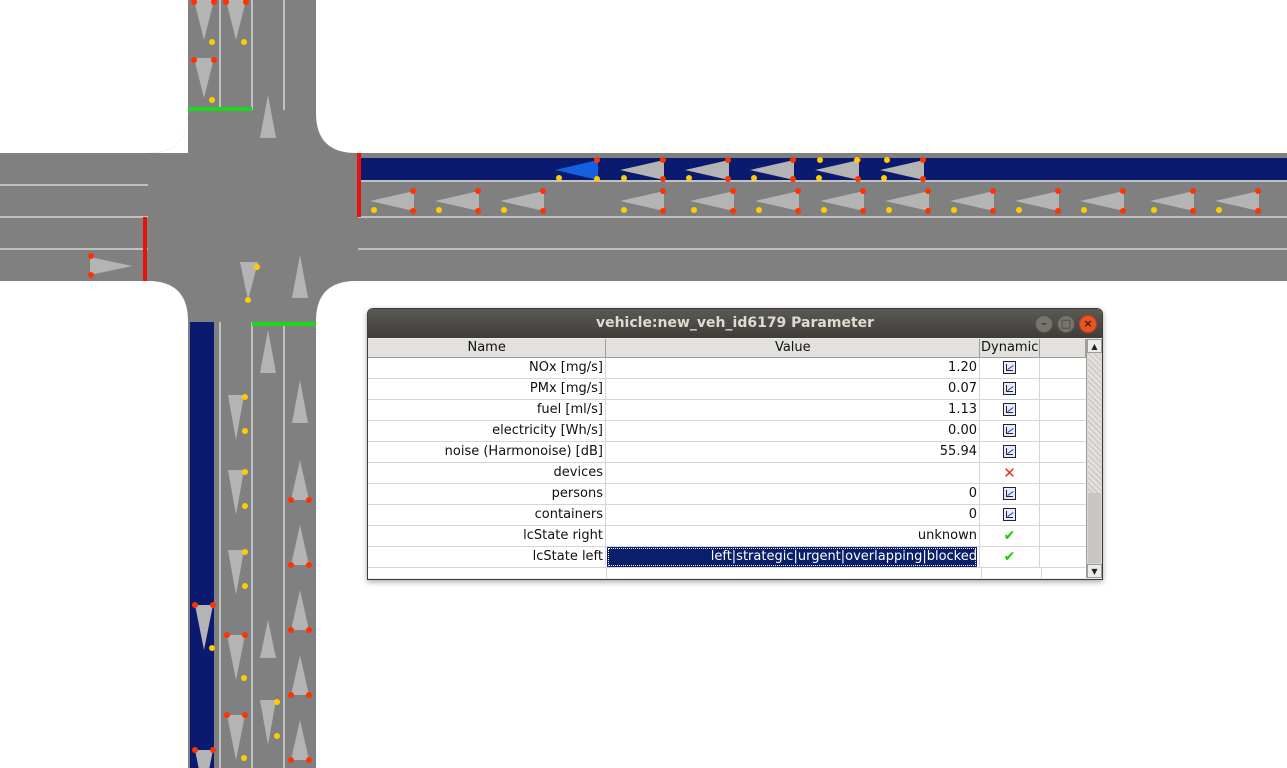 The width and height of the screenshot is (1287, 768). I want to click on window-title: vehicle:new_veh_id6179 Parameter, so click(735, 323).